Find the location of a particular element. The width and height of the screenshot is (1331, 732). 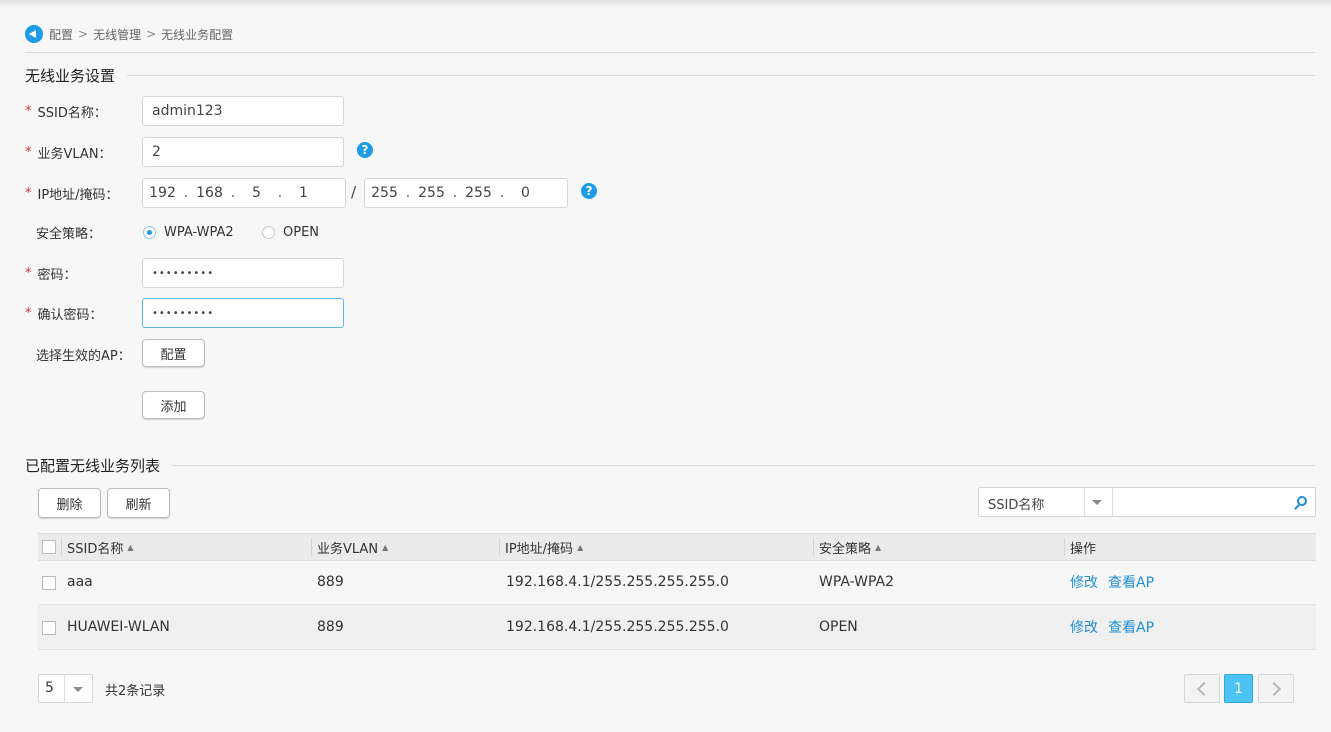

radio-checked-icon is located at coordinates (149, 232).